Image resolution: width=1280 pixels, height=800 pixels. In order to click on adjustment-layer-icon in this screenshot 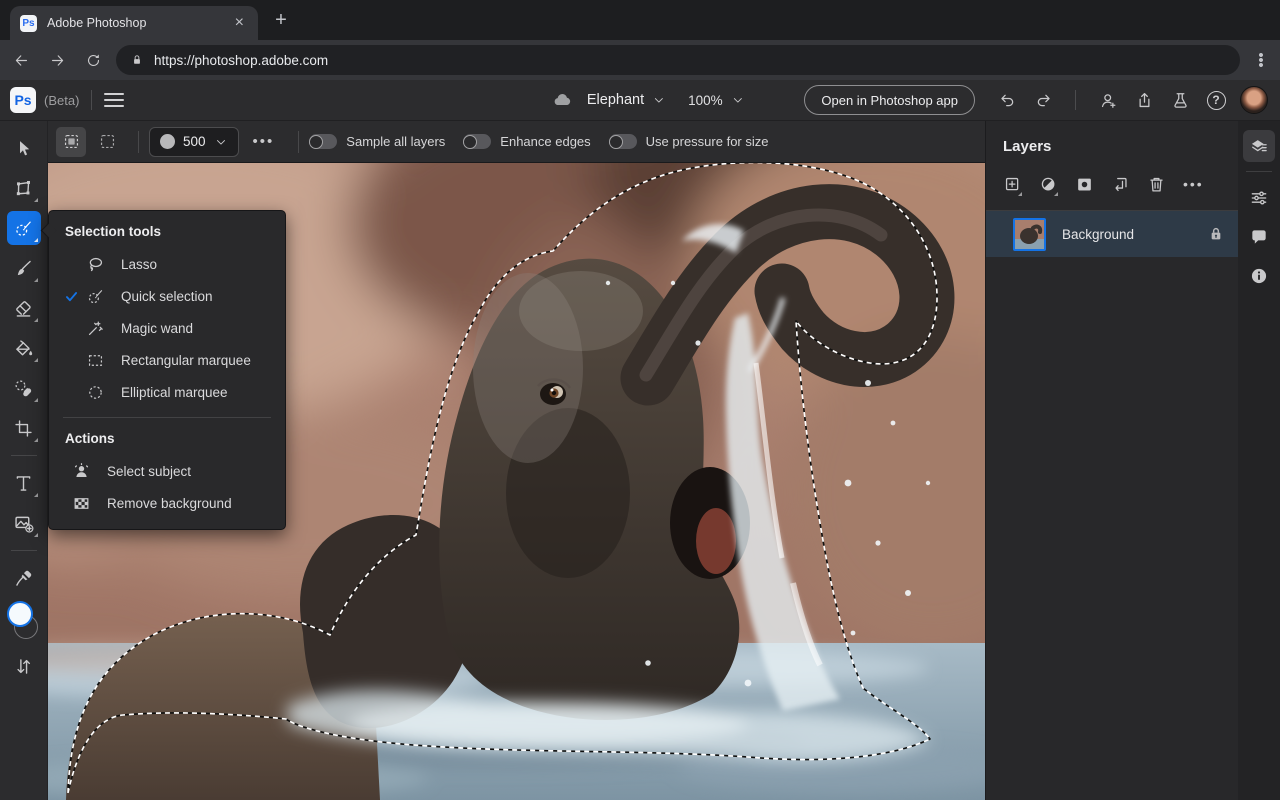, I will do `click(1057, 184)`.